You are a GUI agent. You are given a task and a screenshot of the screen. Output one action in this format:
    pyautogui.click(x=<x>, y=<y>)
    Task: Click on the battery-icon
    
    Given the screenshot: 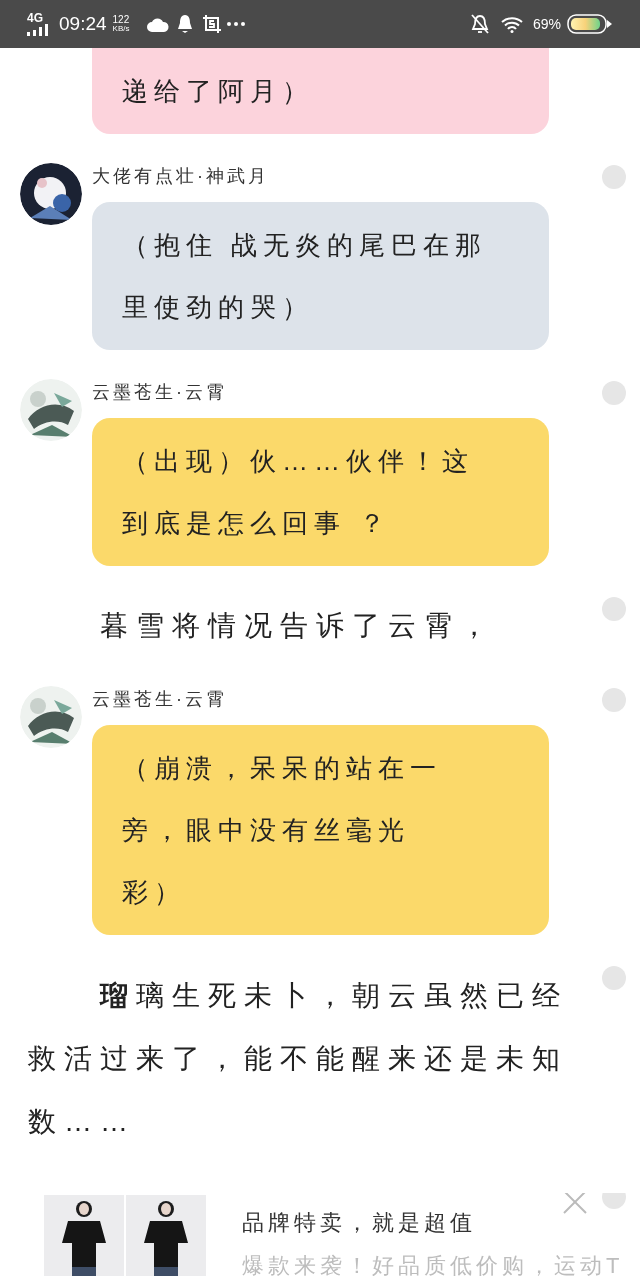 What is the action you would take?
    pyautogui.click(x=590, y=24)
    